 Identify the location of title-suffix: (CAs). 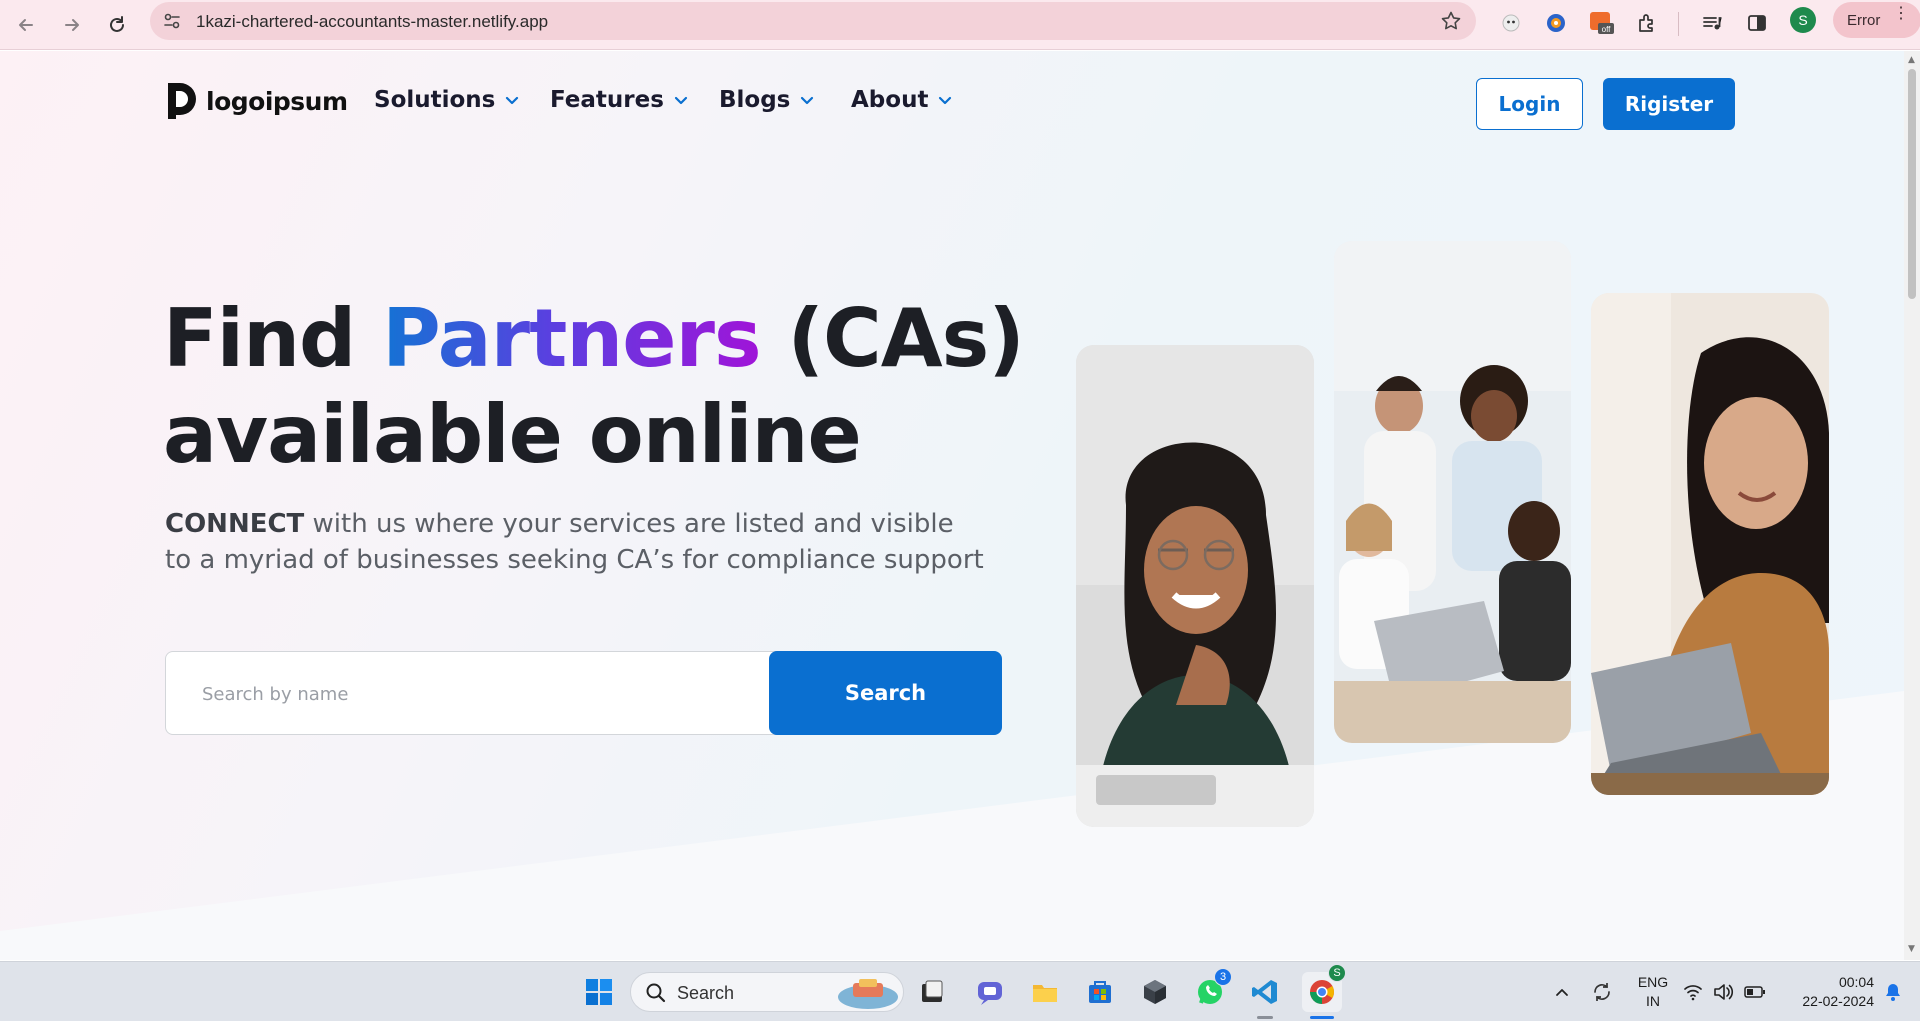
(892, 338).